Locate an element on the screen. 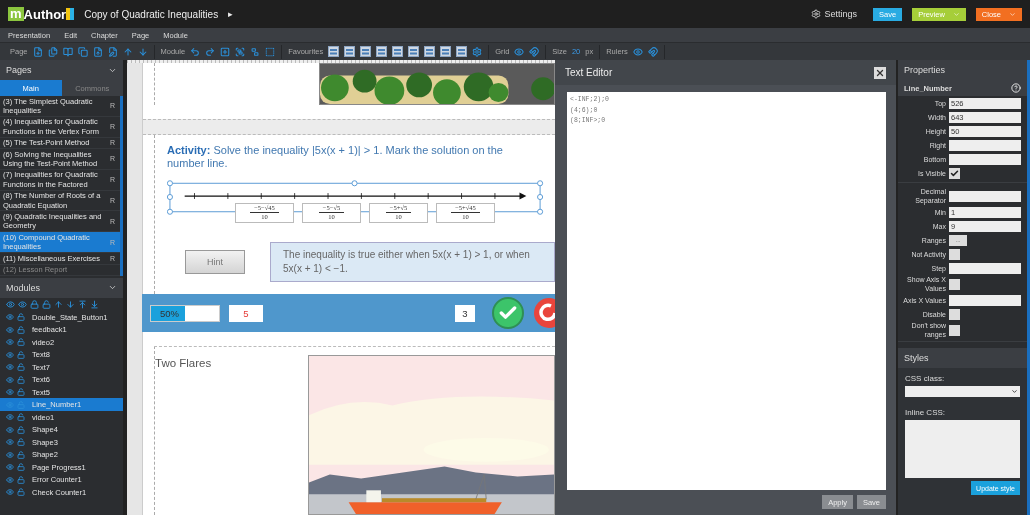 Image resolution: width=1030 pixels, height=515 pixels. redo-icon is located at coordinates (210, 51).